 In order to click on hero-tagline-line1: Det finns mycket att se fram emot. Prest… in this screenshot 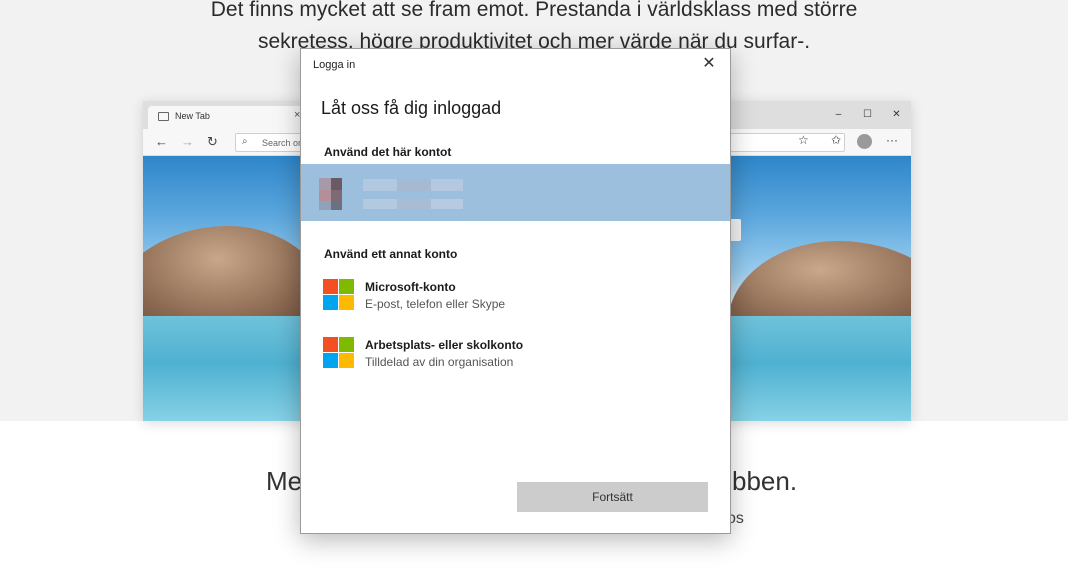, I will do `click(534, 10)`.